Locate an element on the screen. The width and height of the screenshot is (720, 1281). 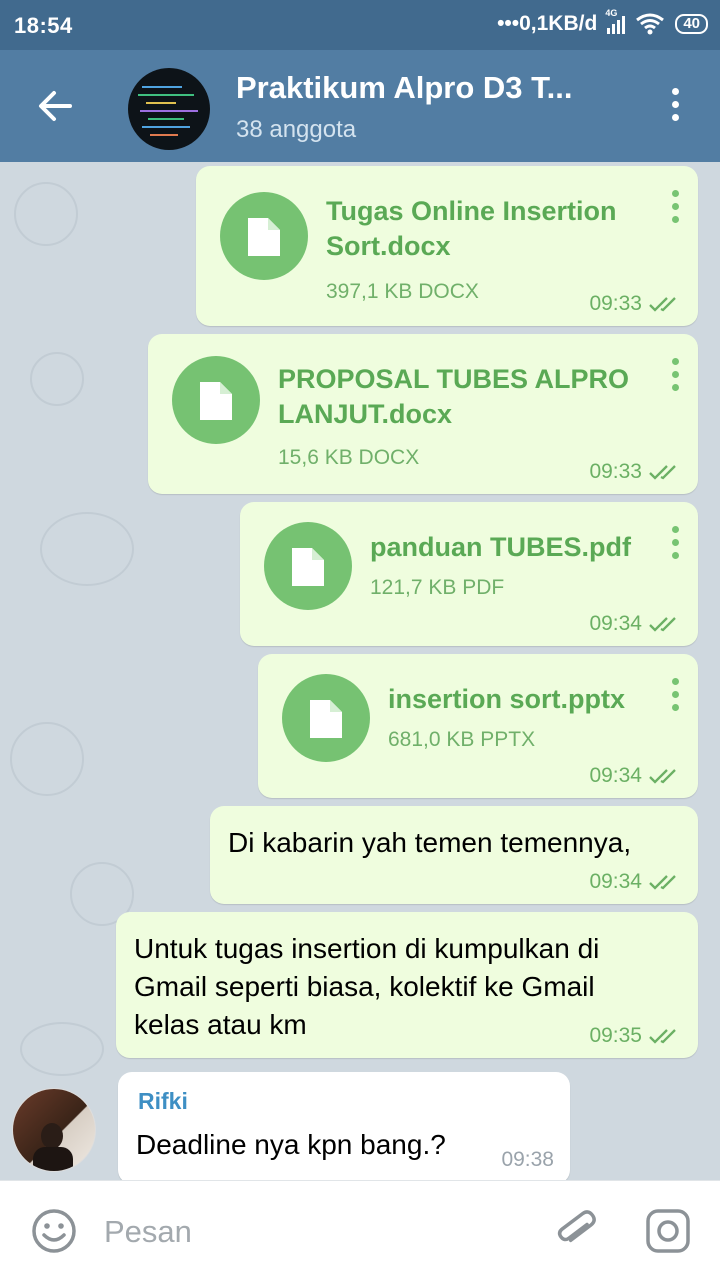
file-name-line: LANJUT.docx is located at coordinates (365, 414).